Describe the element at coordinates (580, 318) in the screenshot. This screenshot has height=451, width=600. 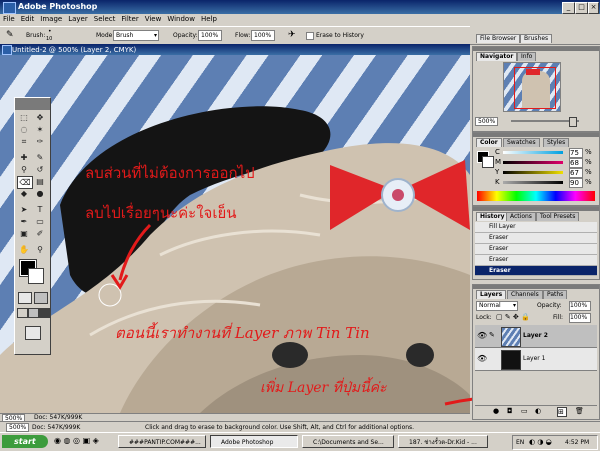
I see `fill-input: 100%` at that location.